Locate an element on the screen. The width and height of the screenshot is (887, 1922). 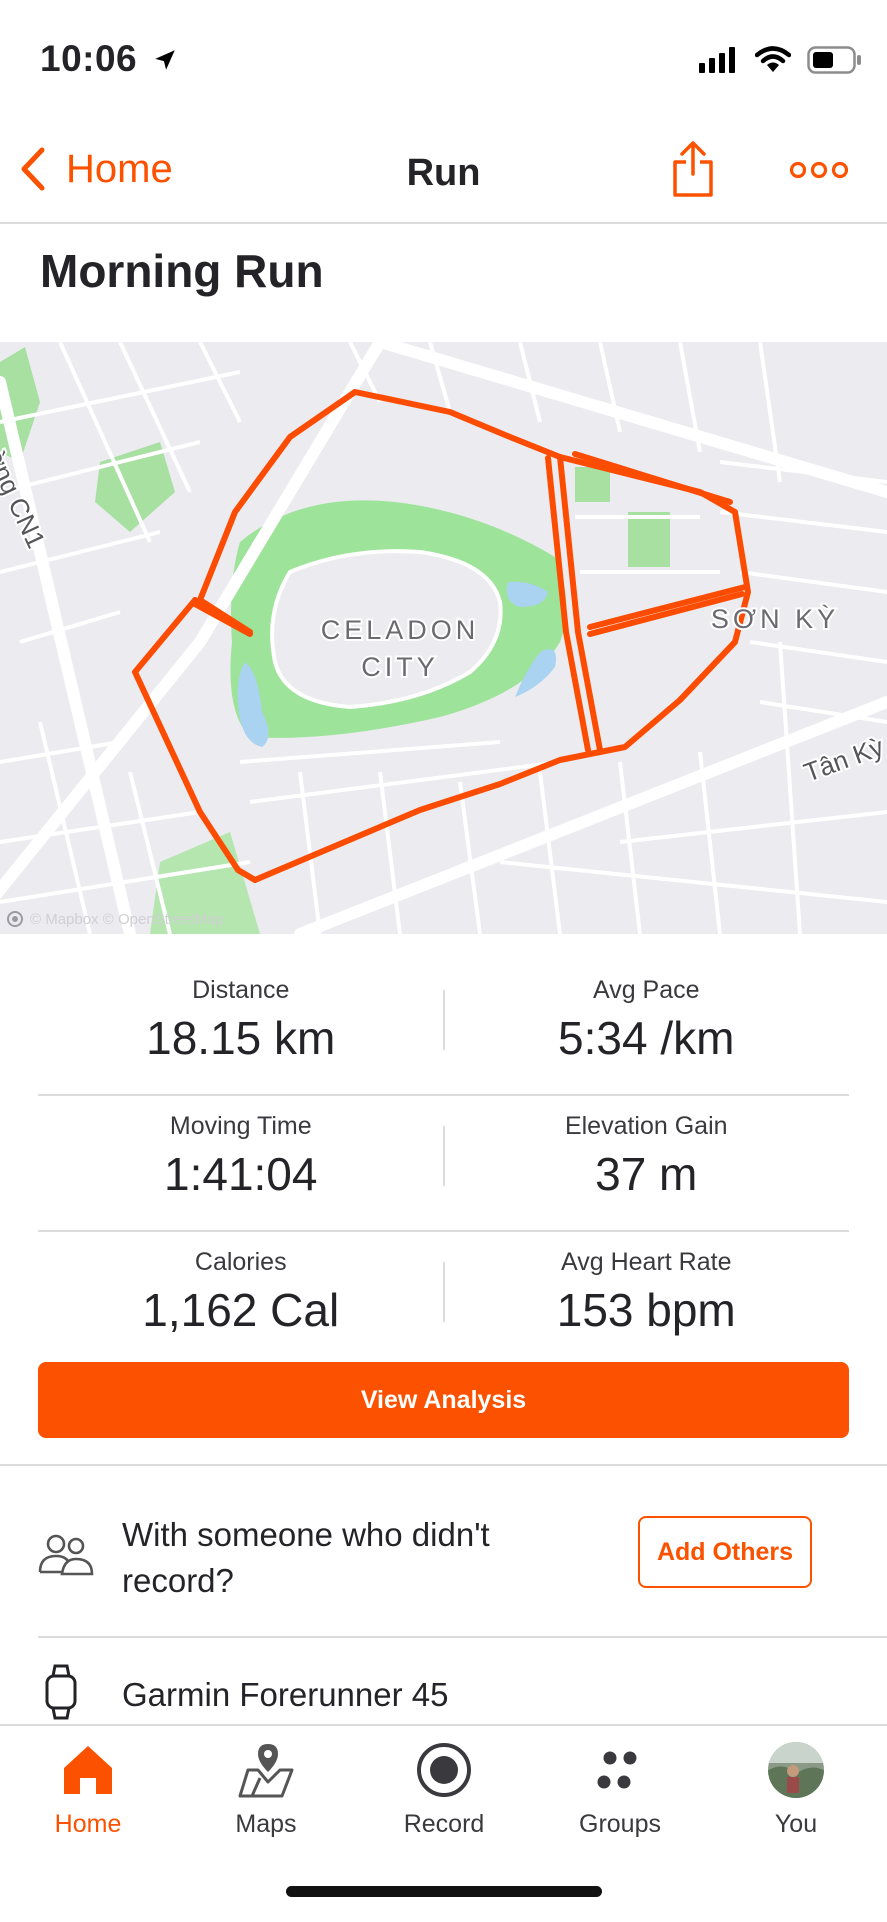
stat-value: 5:34 /km is located at coordinates (646, 1038).